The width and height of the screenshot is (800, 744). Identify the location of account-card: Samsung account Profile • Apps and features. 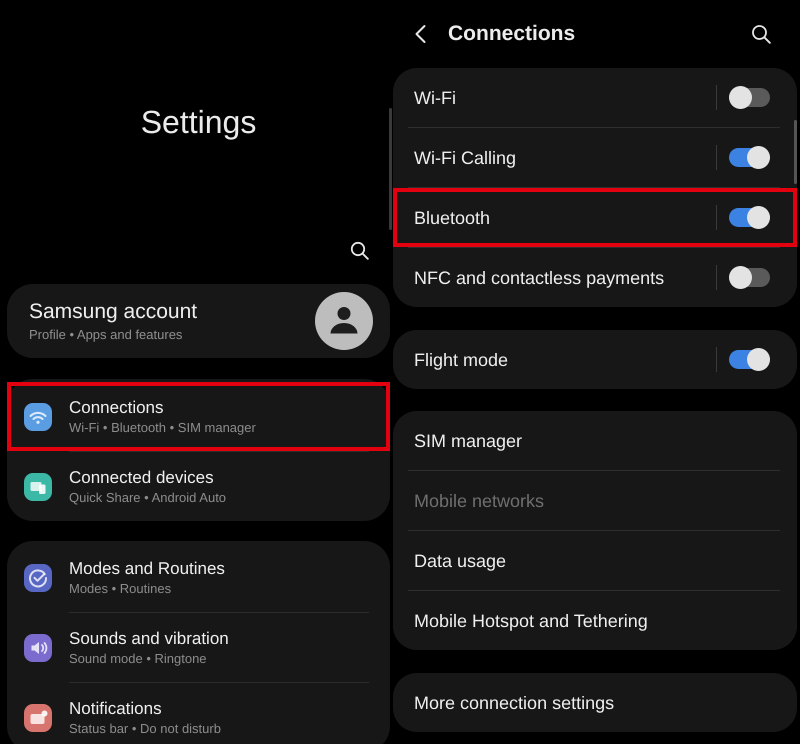
(198, 321).